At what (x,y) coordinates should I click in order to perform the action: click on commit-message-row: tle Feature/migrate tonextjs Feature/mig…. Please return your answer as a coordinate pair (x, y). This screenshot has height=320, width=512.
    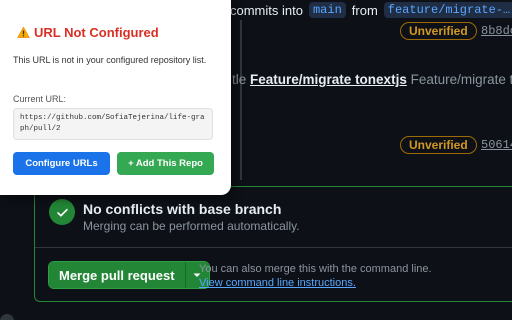
    Looking at the image, I should click on (372, 79).